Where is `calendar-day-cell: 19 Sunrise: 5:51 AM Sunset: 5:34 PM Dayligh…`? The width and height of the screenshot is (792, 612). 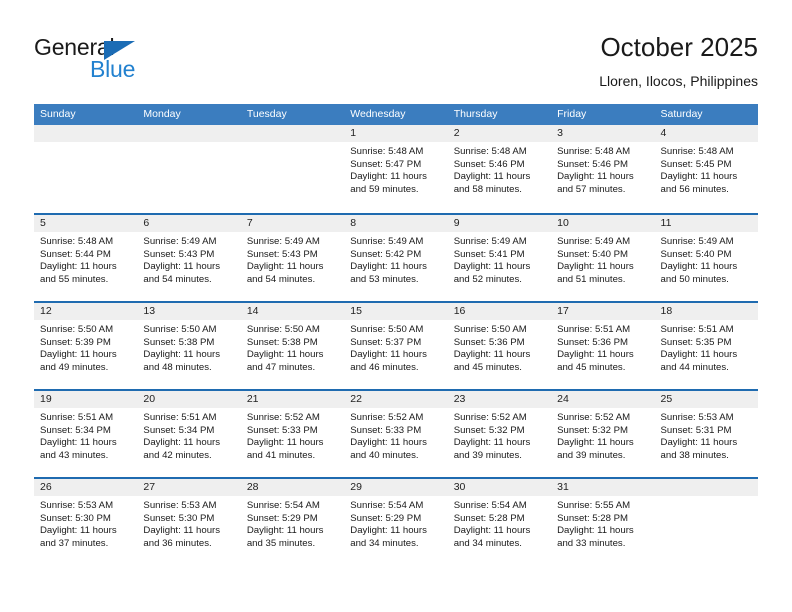
calendar-day-cell: 19 Sunrise: 5:51 AM Sunset: 5:34 PM Dayligh… is located at coordinates (86, 434).